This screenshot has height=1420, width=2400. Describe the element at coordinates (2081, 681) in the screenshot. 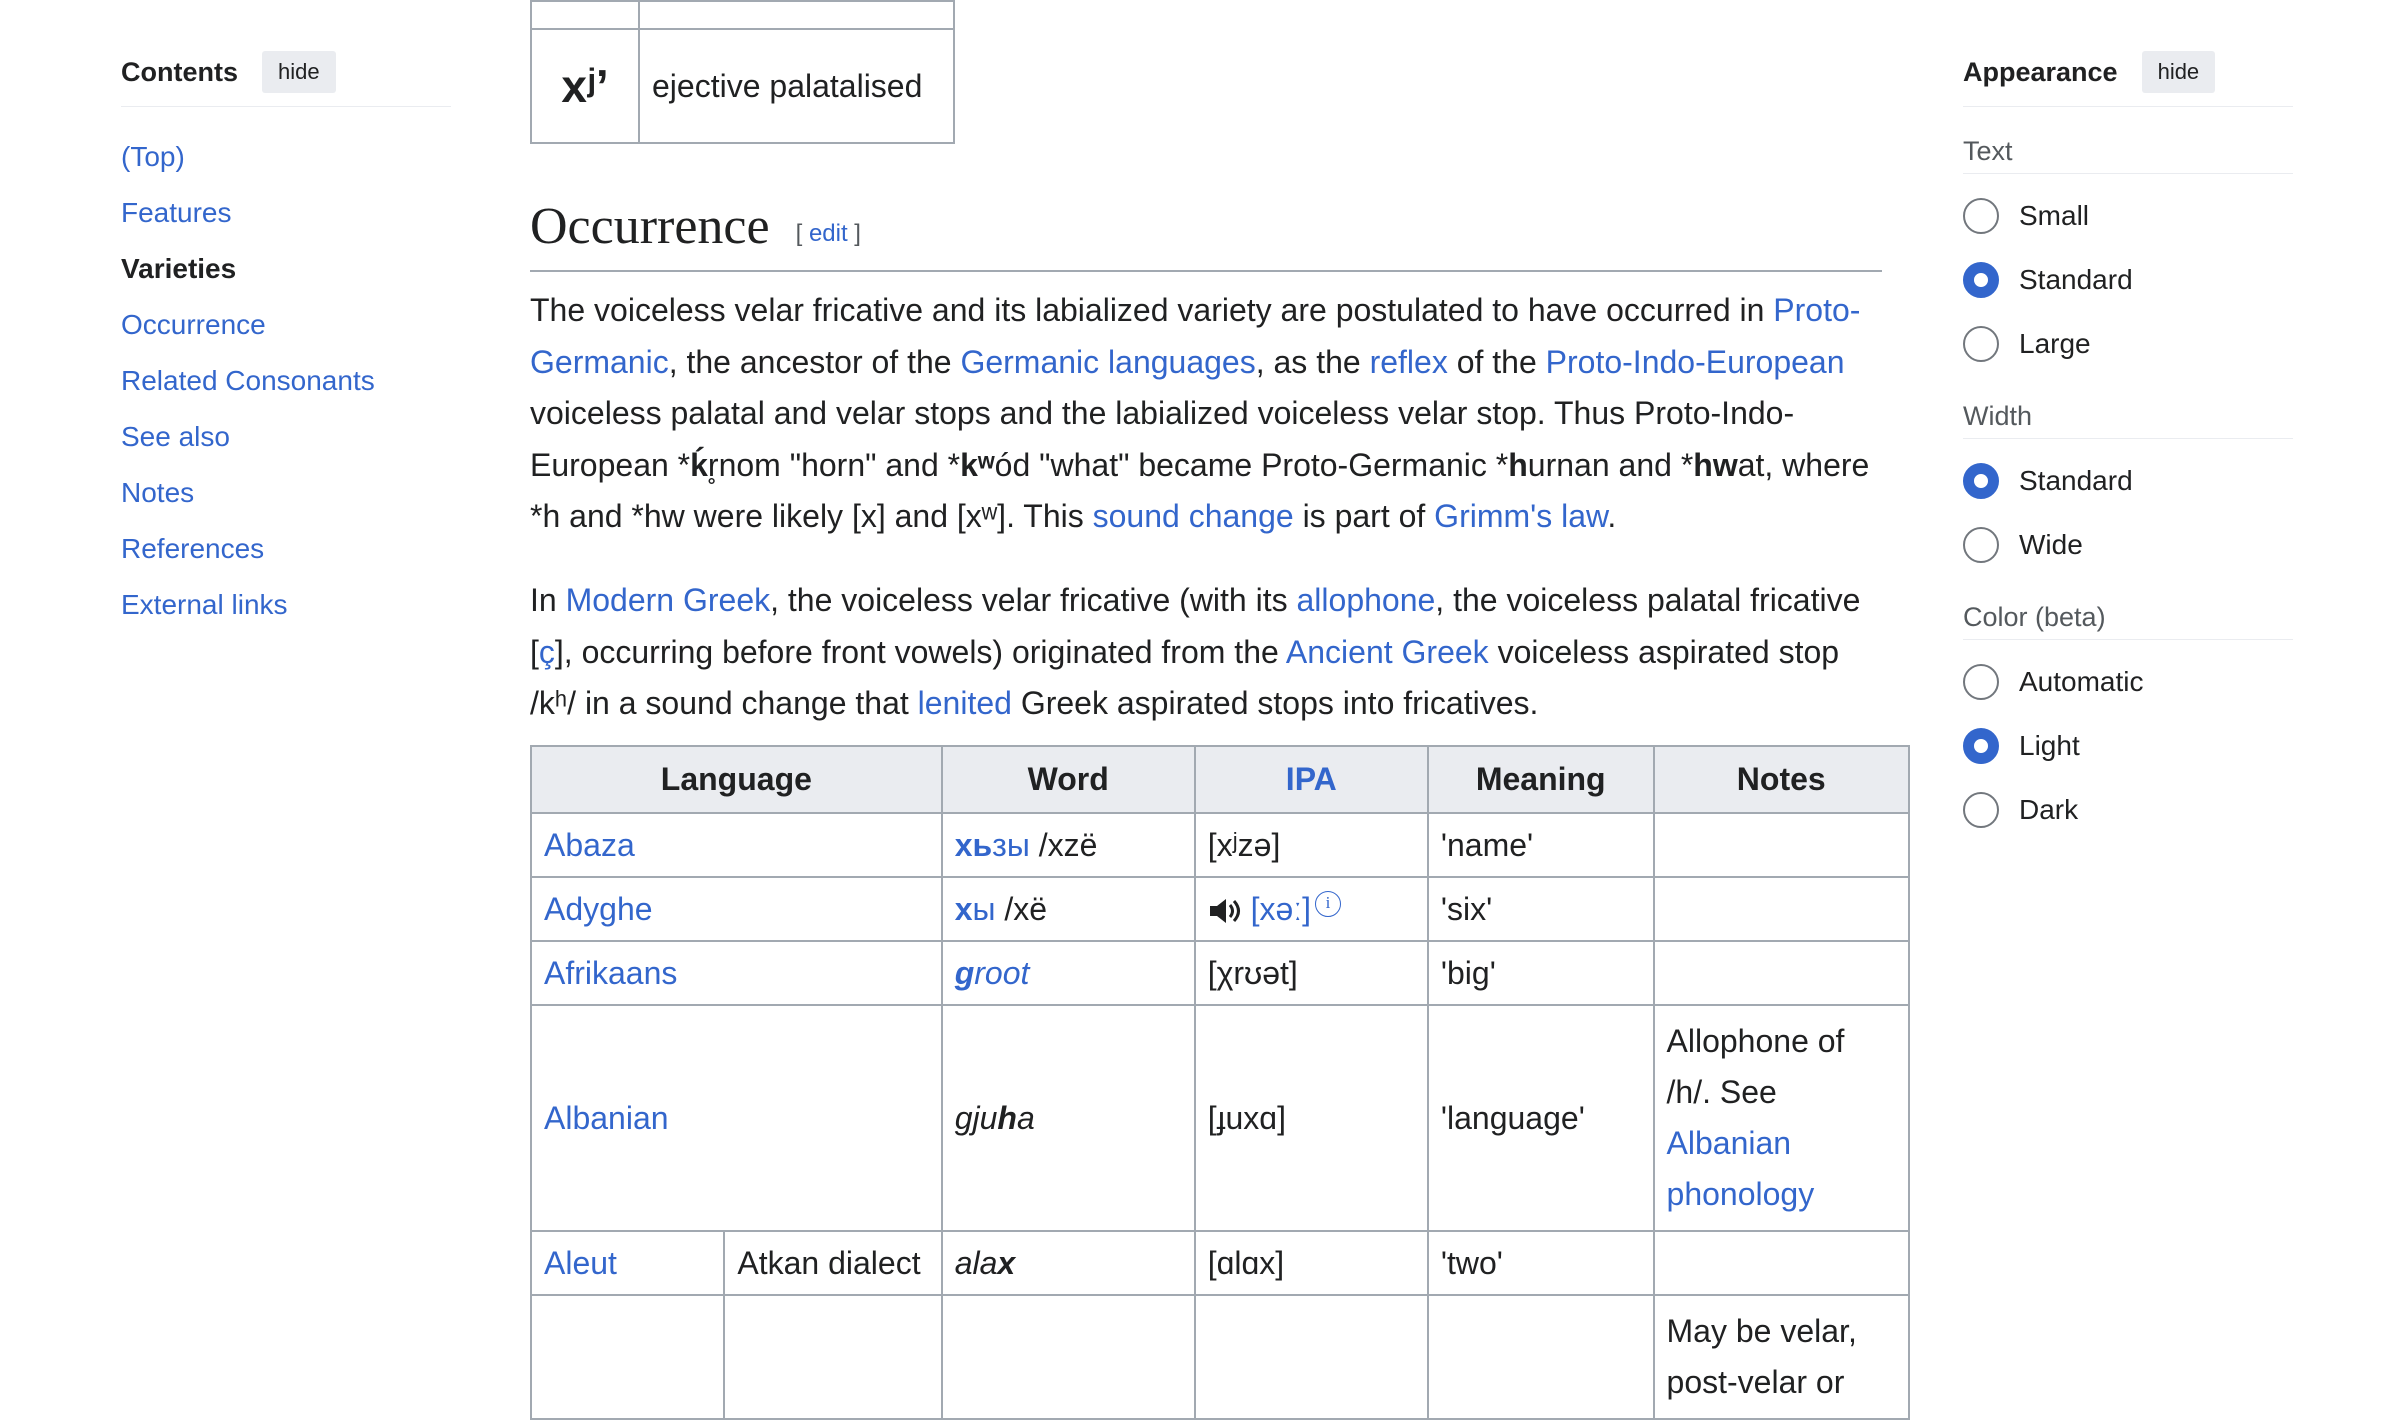

I see `option-label: Automatic` at that location.